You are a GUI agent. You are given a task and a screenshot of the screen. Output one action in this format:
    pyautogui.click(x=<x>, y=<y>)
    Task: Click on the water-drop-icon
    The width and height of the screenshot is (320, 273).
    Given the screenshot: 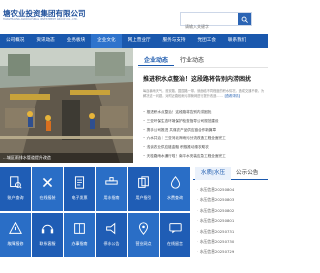 What is the action you would take?
    pyautogui.click(x=175, y=182)
    